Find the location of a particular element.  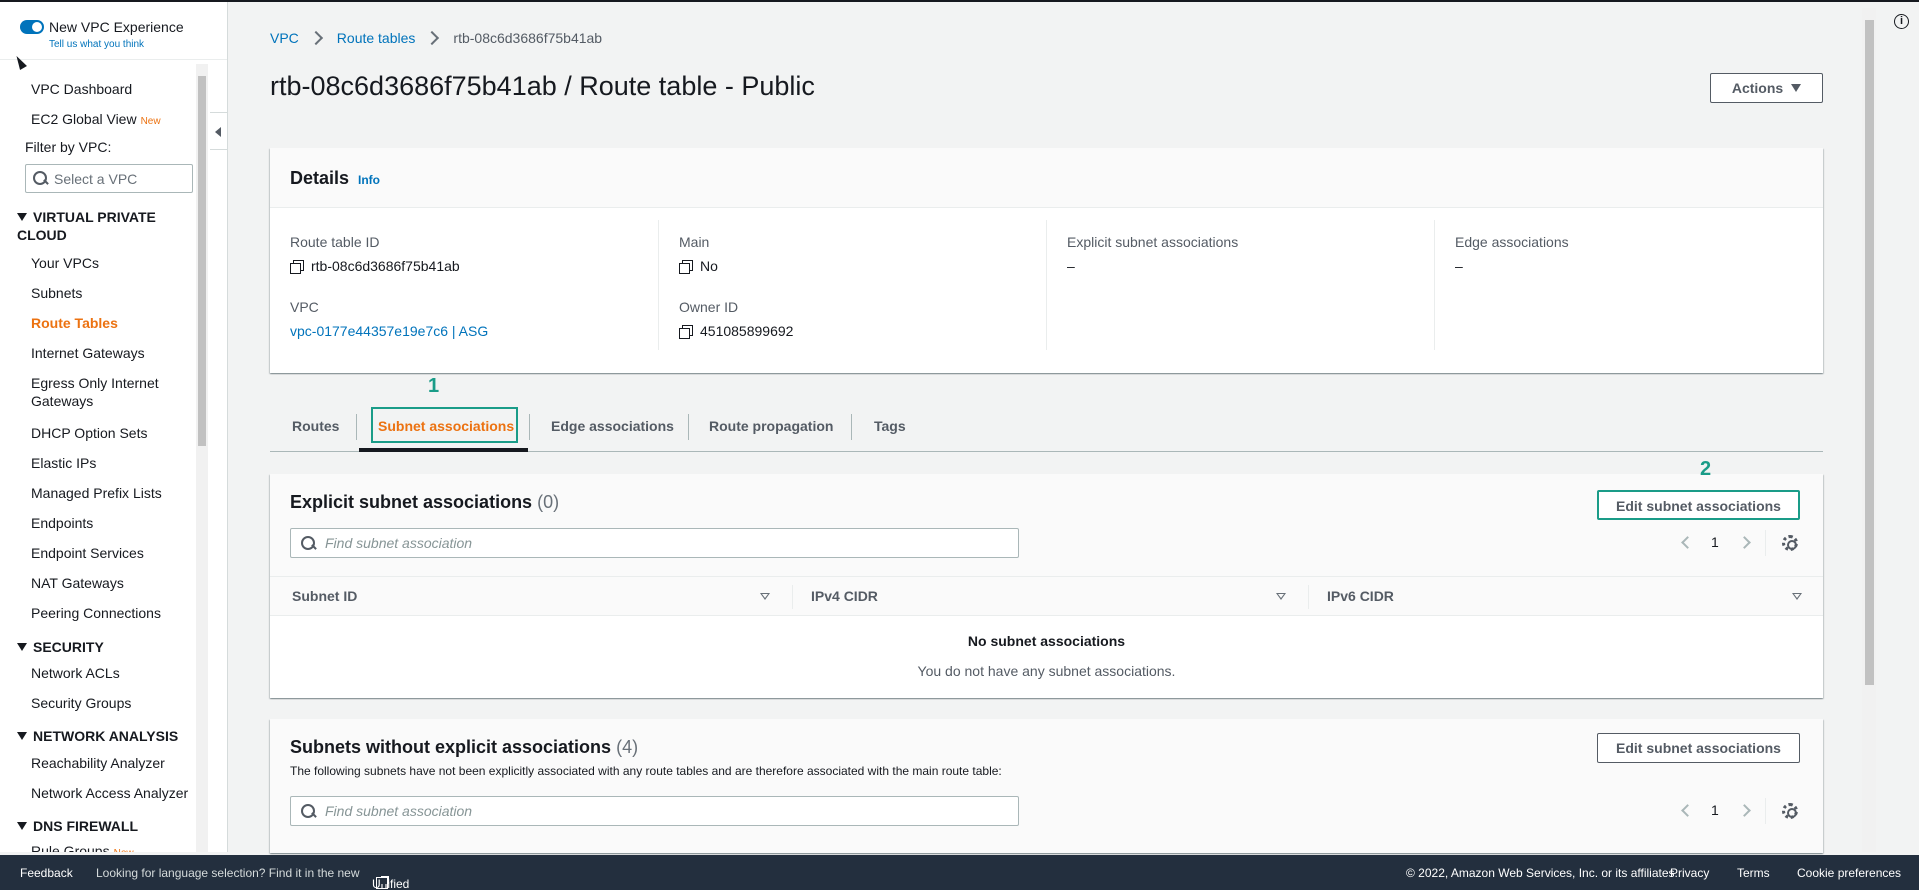

owner-id-text: 451085899692 is located at coordinates (747, 331).